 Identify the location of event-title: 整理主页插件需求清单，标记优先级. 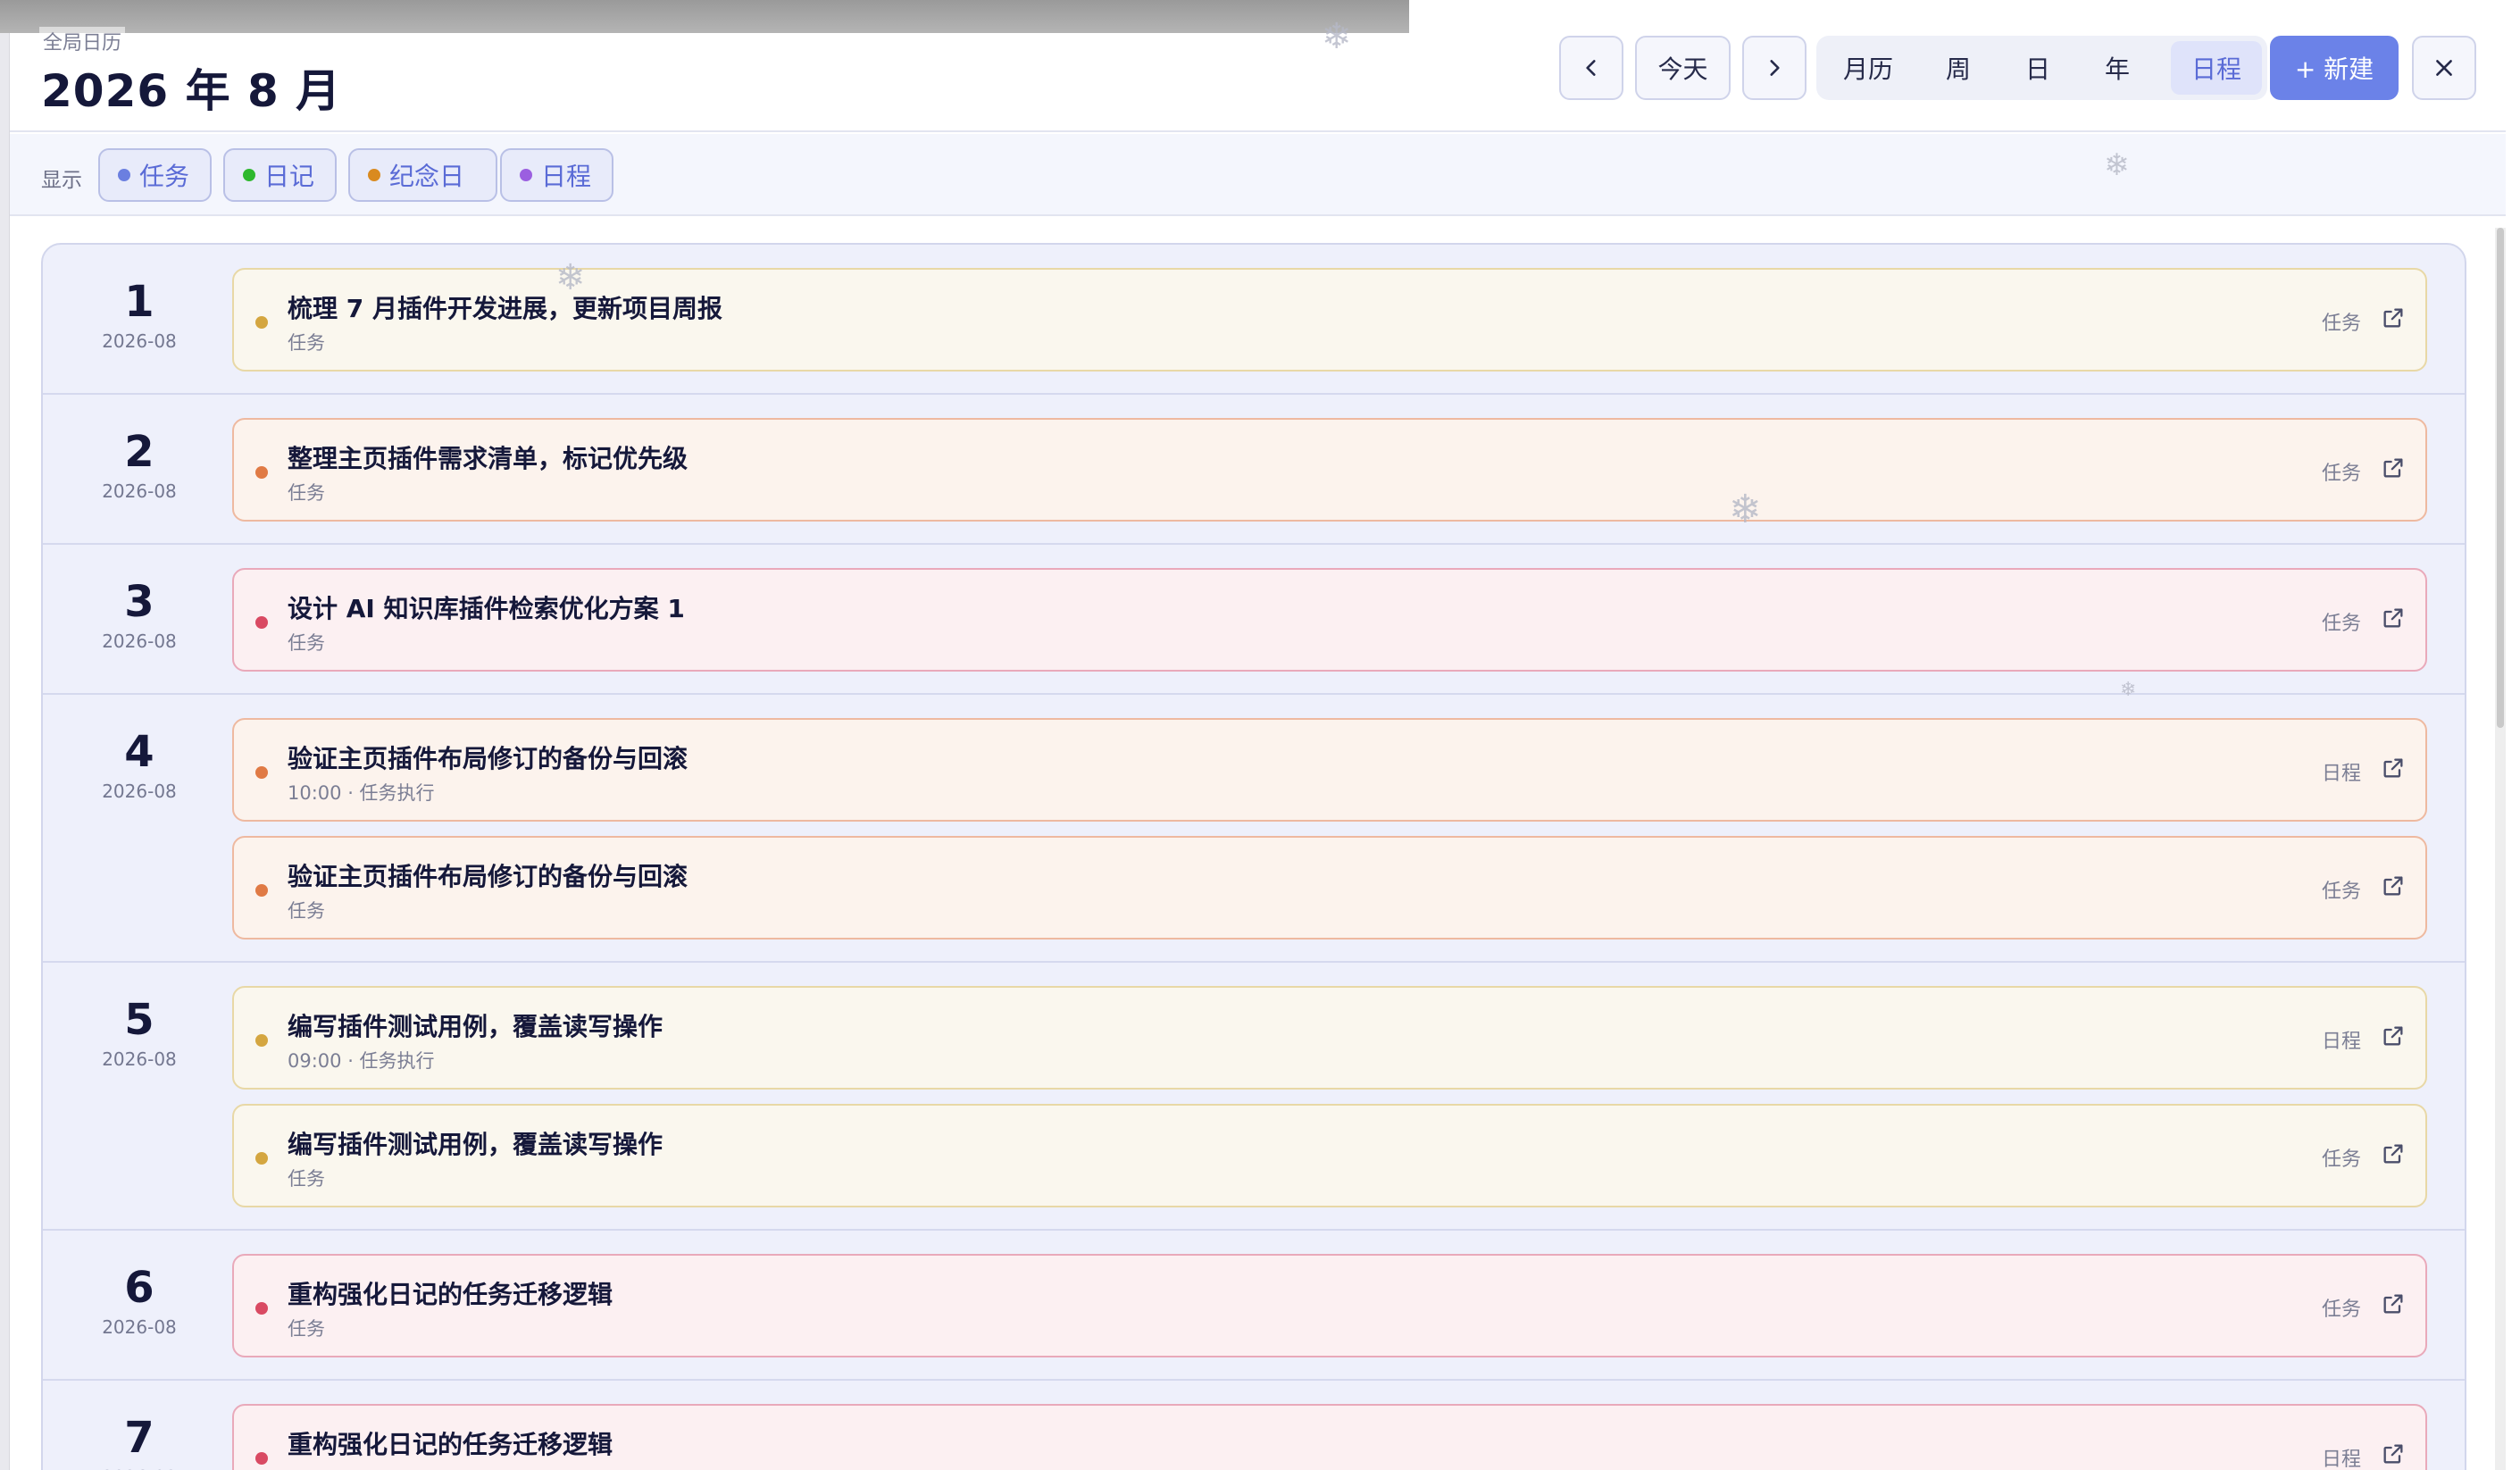
(488, 458).